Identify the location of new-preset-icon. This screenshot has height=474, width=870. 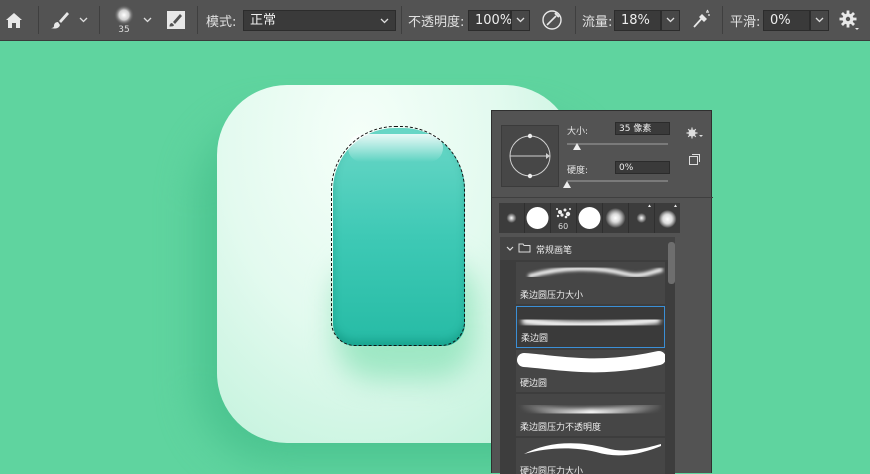
(694, 159).